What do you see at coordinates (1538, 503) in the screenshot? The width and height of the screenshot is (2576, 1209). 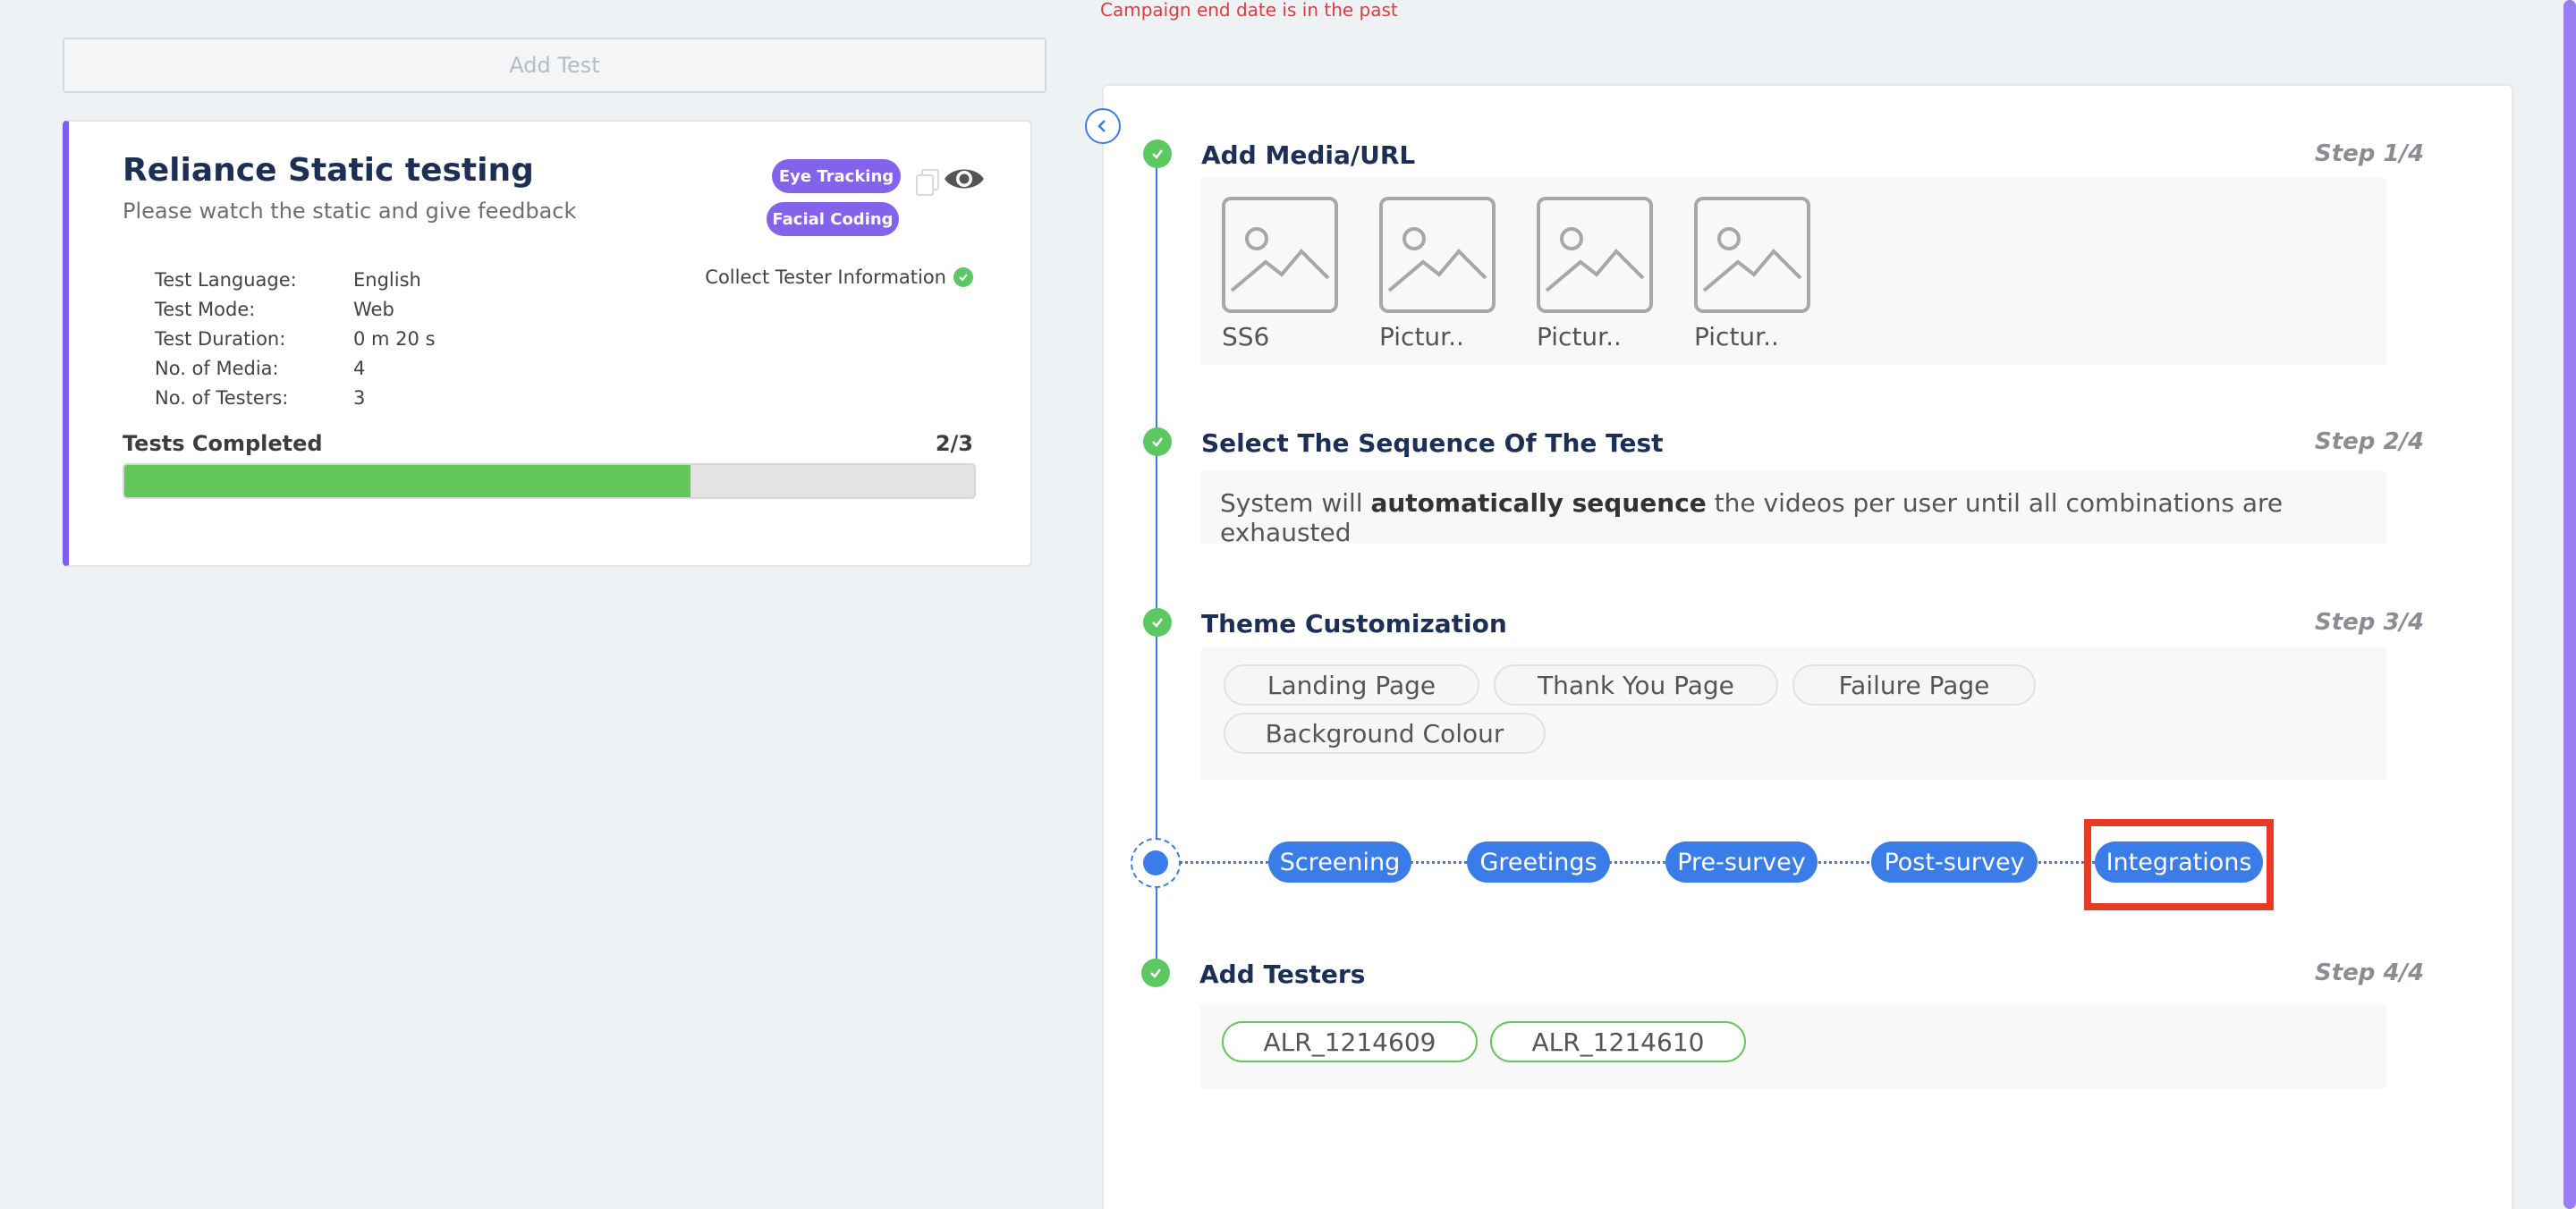 I see `sequence-text-bold: automatically sequence` at bounding box center [1538, 503].